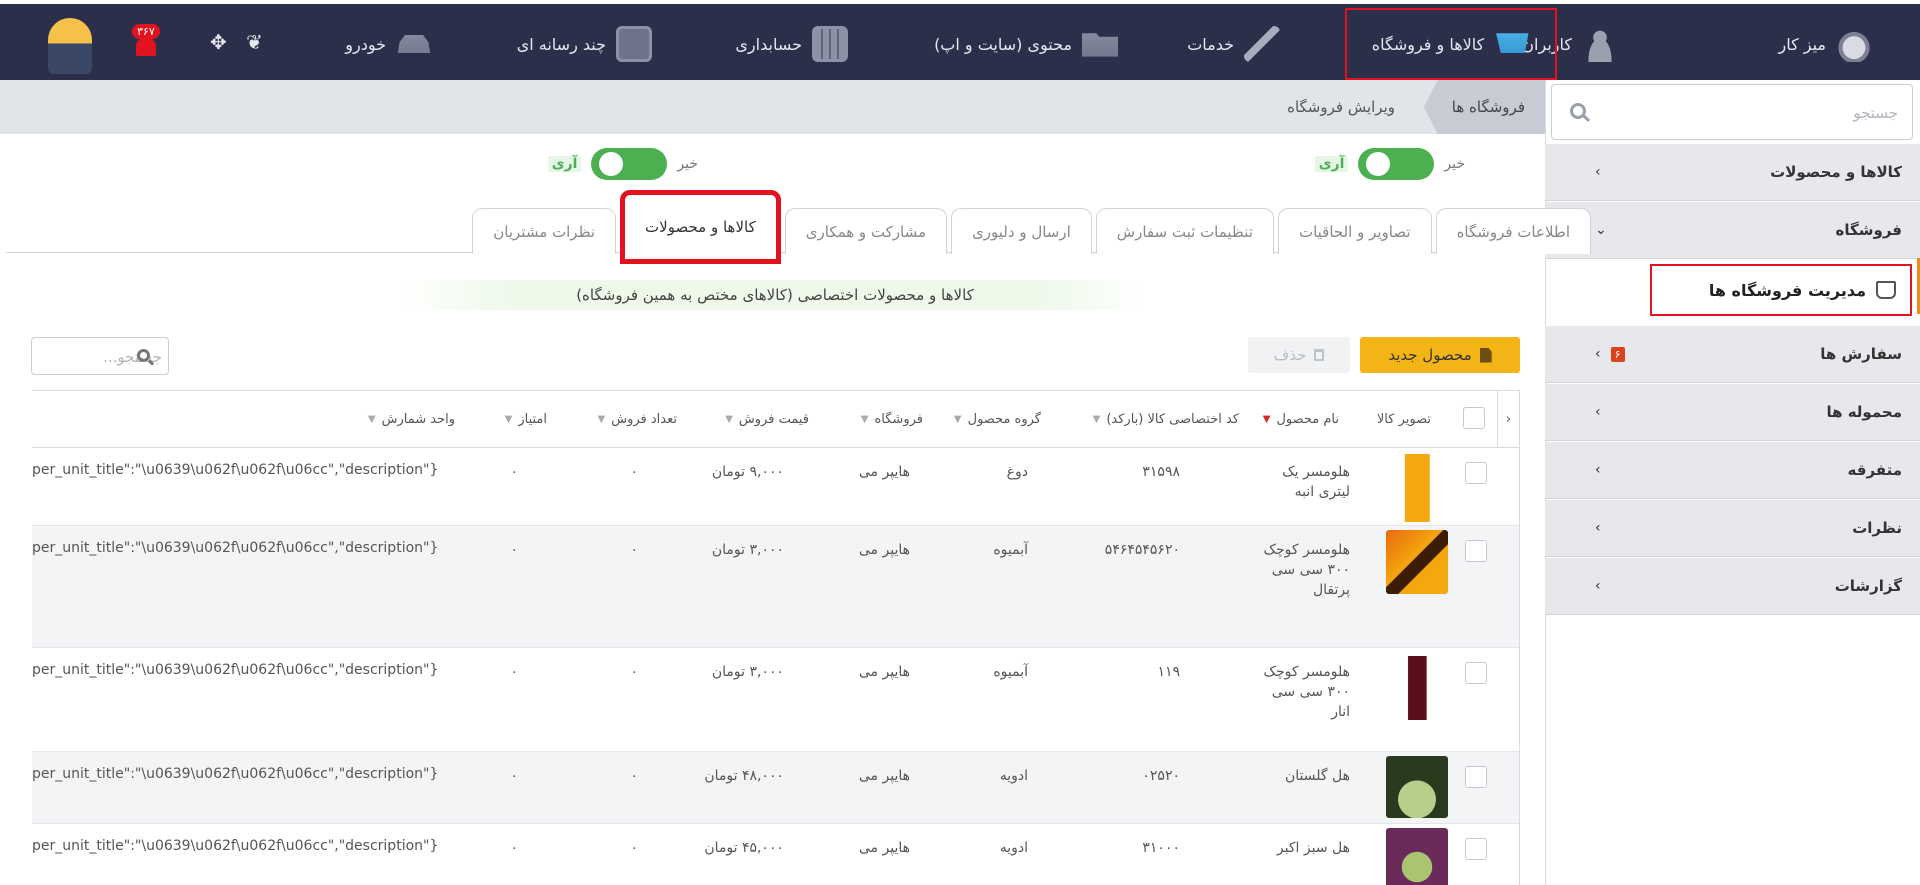 The width and height of the screenshot is (1920, 885). What do you see at coordinates (997, 419) in the screenshot?
I see `column-header-group: گروه محصول ▼` at bounding box center [997, 419].